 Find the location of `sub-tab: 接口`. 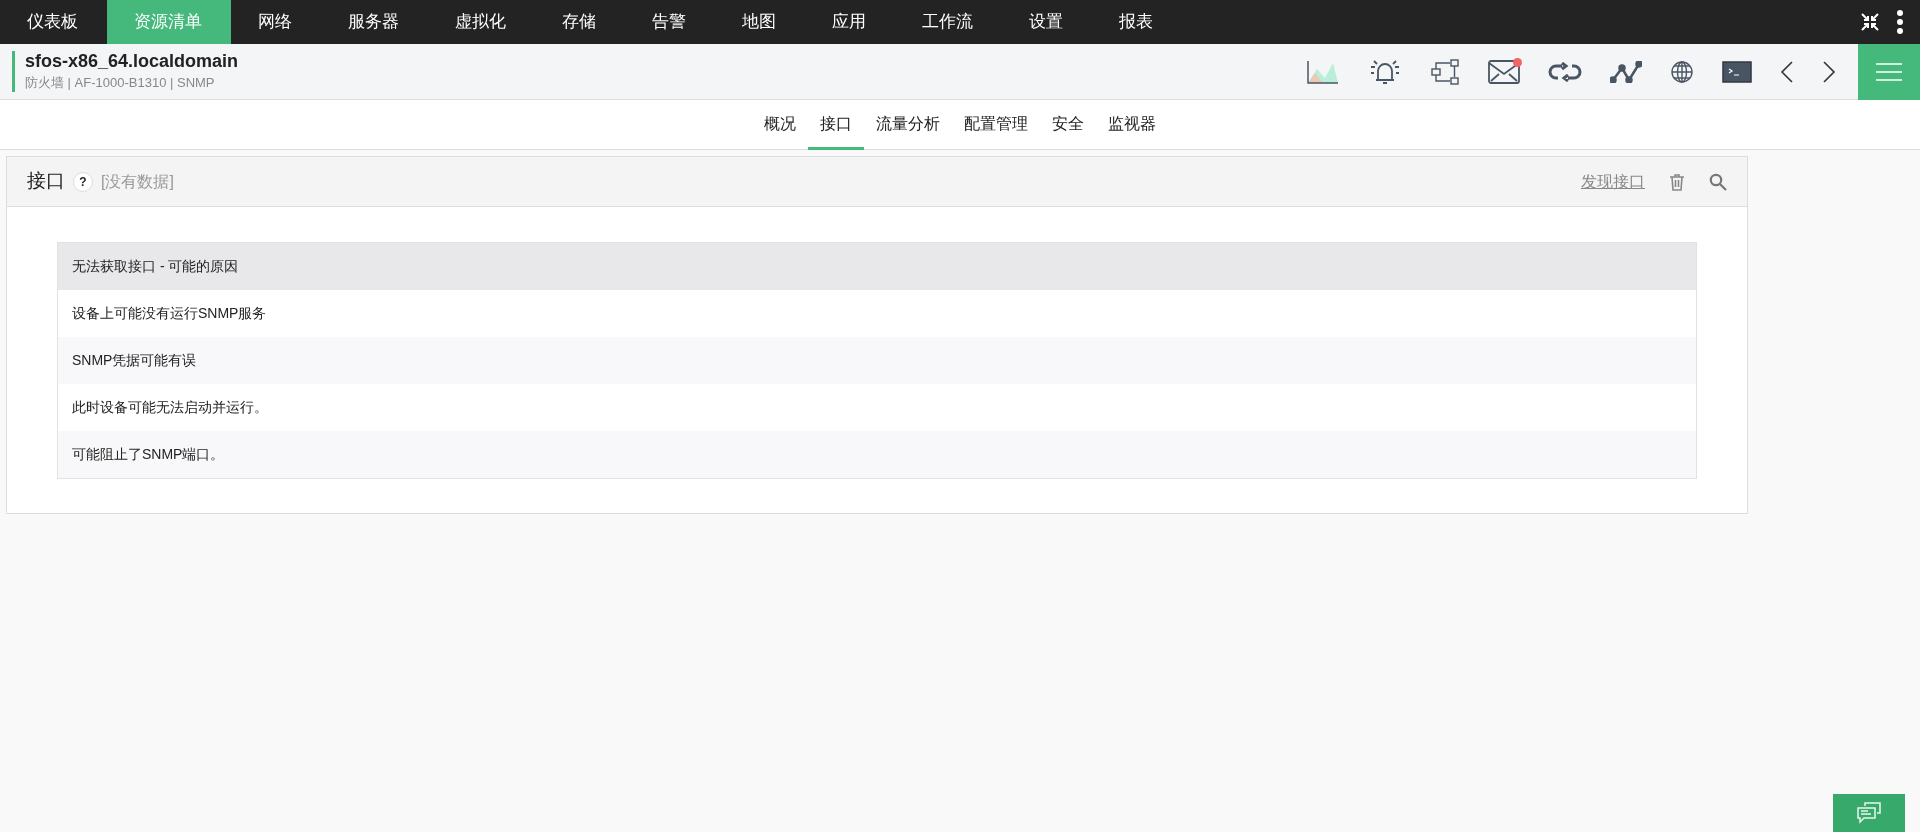

sub-tab: 接口 is located at coordinates (836, 125).